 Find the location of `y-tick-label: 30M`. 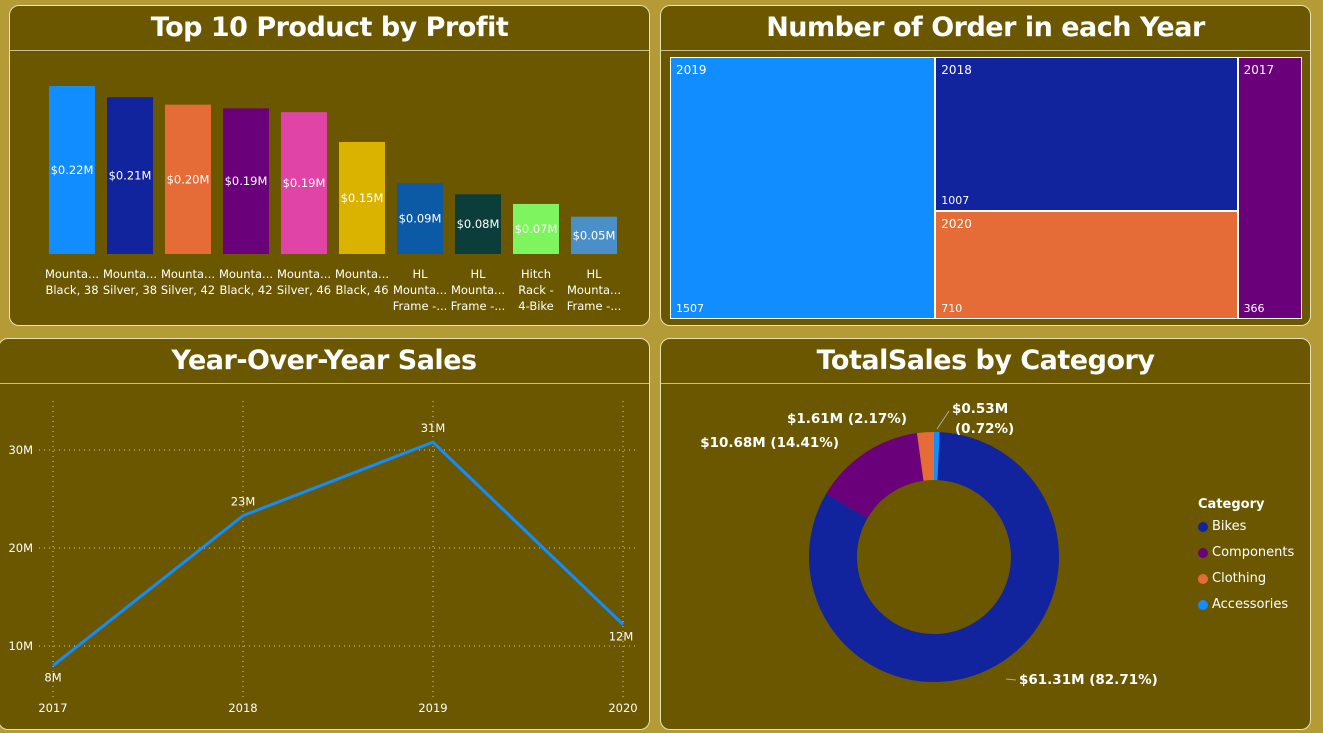

y-tick-label: 30M is located at coordinates (20, 450).